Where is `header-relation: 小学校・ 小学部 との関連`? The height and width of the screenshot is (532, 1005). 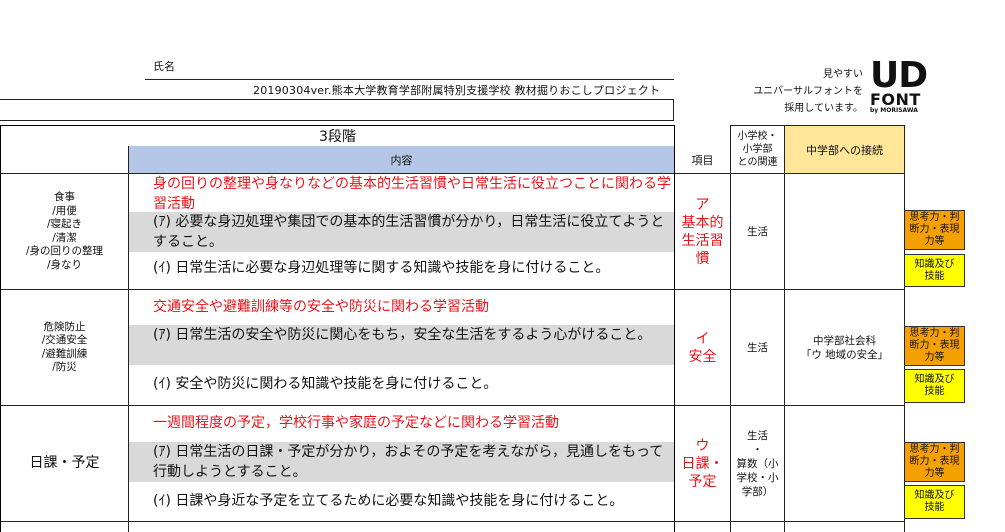
header-relation: 小学校・ 小学部 との関連 is located at coordinates (757, 149).